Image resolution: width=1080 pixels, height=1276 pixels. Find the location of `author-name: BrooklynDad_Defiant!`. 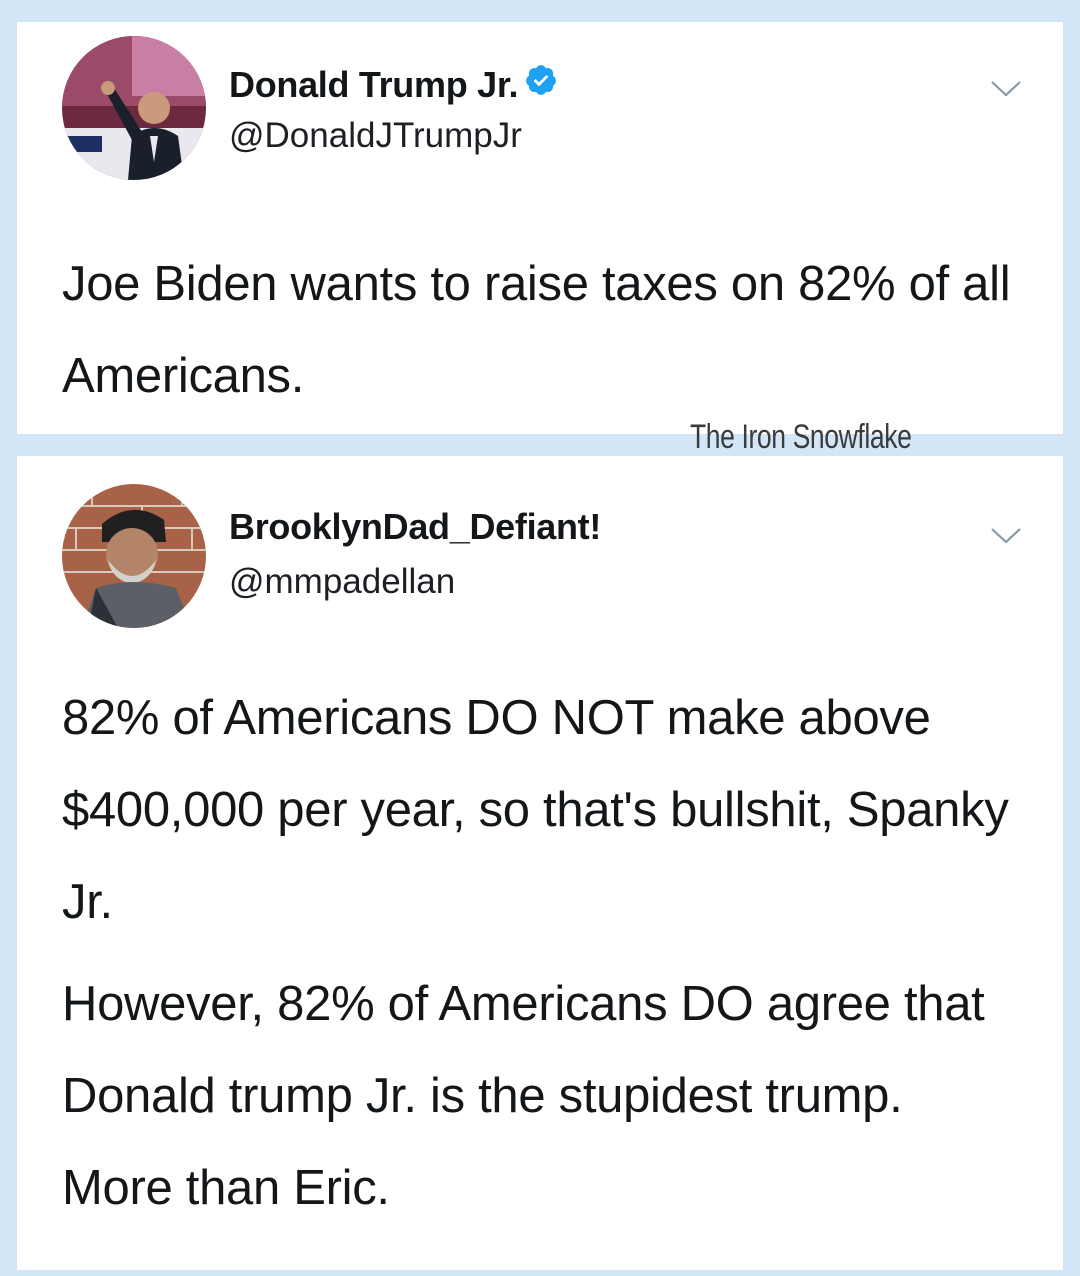

author-name: BrooklynDad_Defiant! is located at coordinates (415, 527).